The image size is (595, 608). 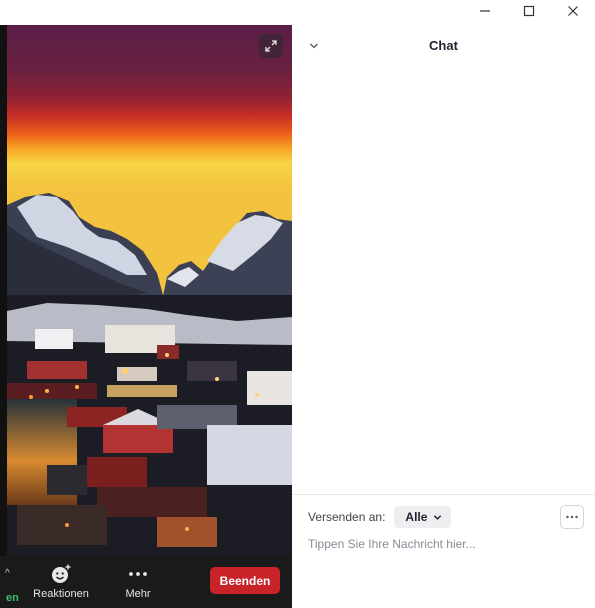 I want to click on recipient-dropdown: Alle, so click(x=423, y=517).